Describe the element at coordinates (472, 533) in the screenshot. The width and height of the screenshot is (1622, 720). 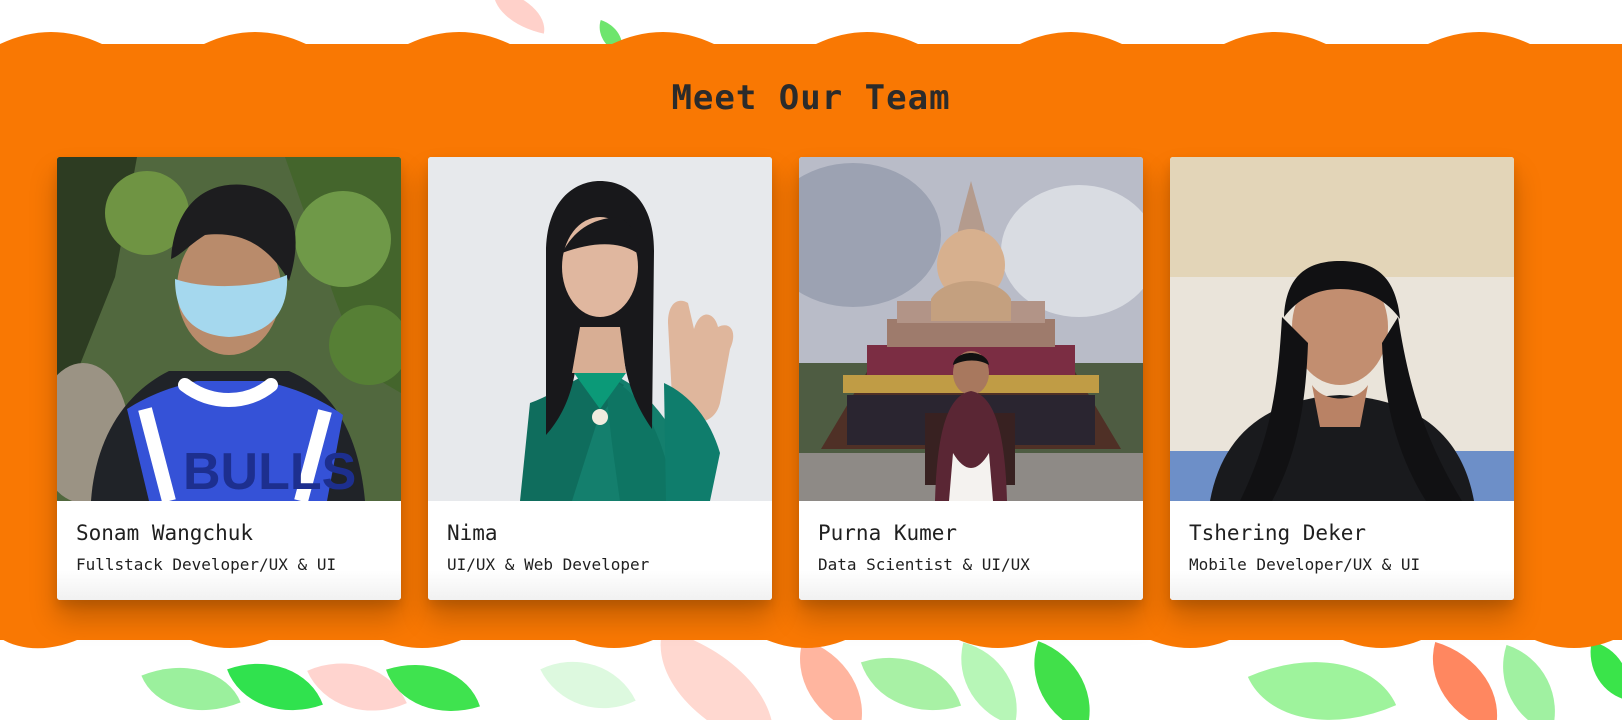
I see `member-name: Nima` at that location.